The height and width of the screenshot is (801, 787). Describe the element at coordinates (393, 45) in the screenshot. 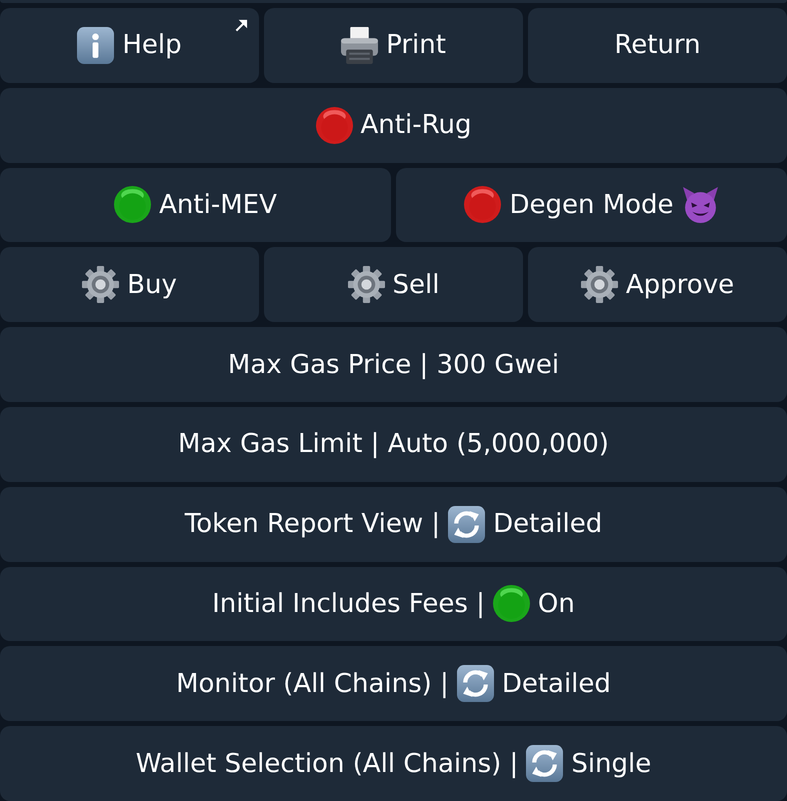

I see `keyboard-button: Print` at that location.